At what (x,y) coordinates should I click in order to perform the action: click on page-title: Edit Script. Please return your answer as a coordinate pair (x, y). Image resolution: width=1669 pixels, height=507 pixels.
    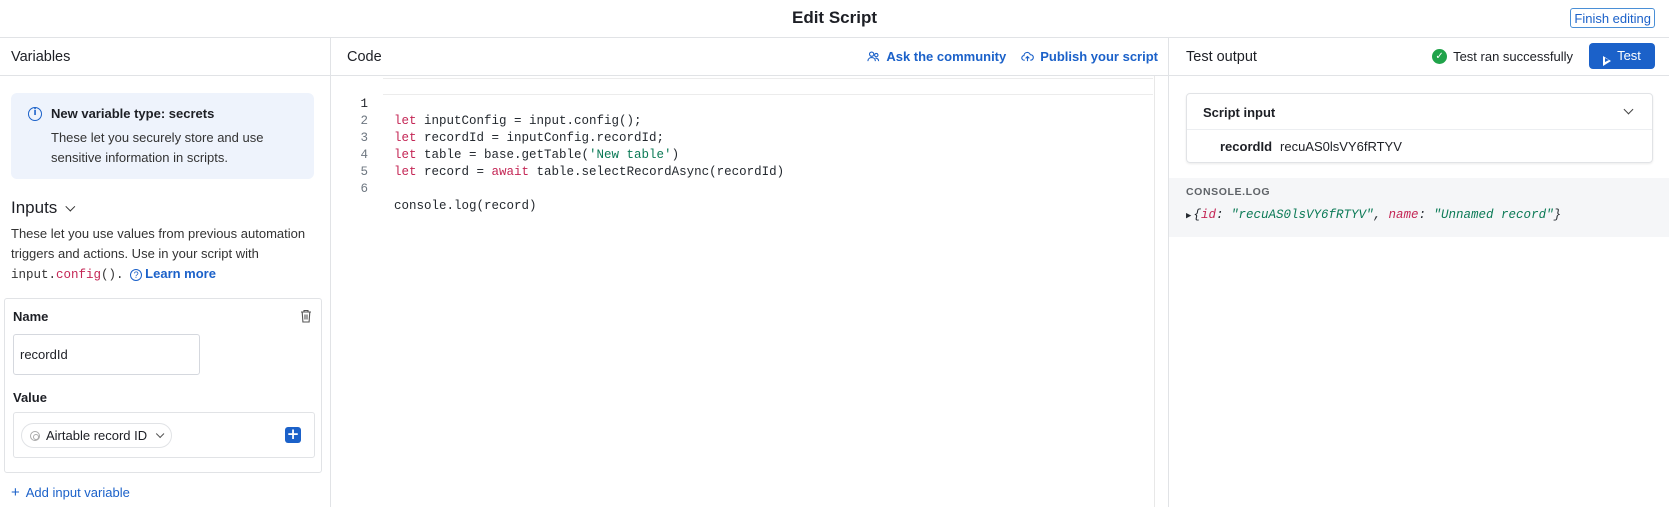
    Looking at the image, I should click on (834, 17).